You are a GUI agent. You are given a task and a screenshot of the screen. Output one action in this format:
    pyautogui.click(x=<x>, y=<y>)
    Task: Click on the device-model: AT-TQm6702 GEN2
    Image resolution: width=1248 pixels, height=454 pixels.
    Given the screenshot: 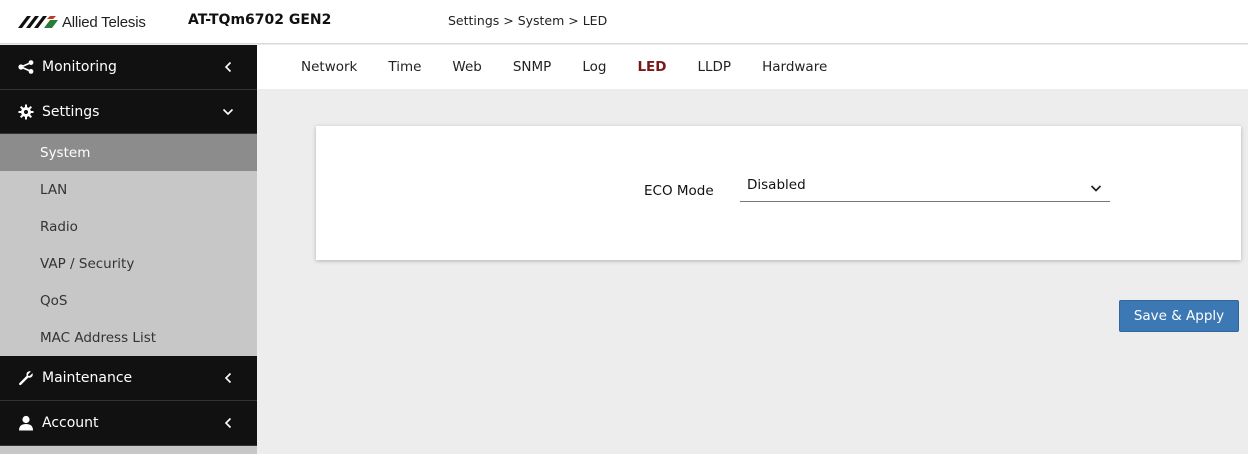 What is the action you would take?
    pyautogui.click(x=260, y=20)
    